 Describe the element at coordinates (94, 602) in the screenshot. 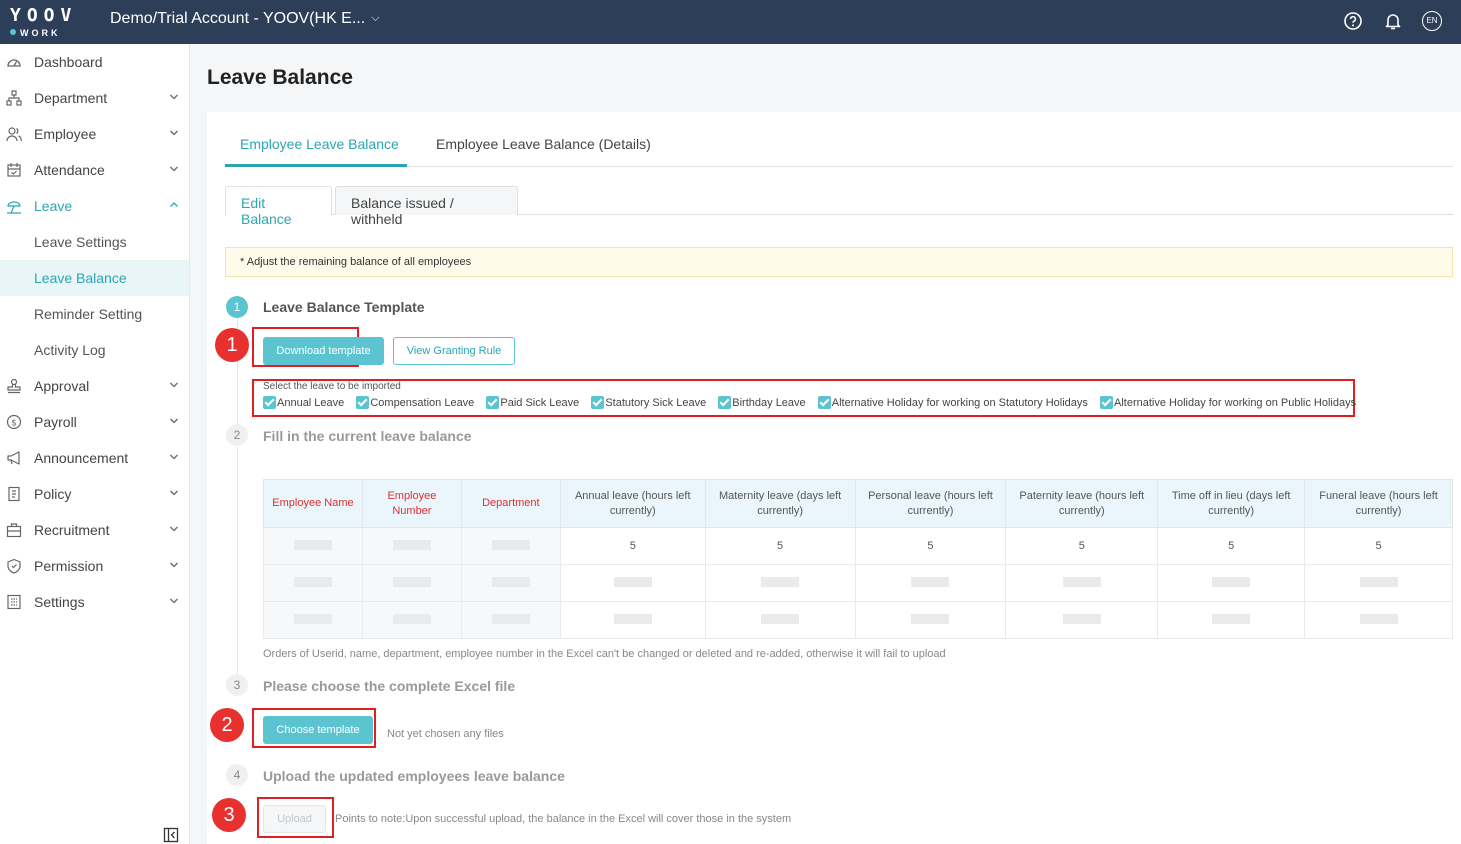

I see `sidebar-item-settings: Settings` at that location.